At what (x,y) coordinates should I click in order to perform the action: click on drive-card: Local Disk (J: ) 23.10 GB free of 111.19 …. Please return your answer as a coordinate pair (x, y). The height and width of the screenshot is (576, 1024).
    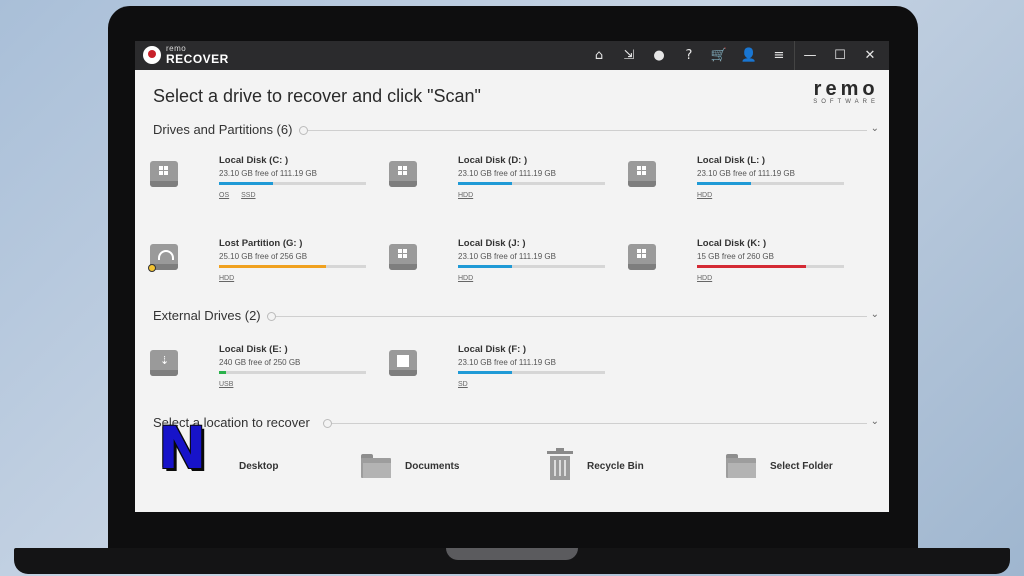
    Looking at the image, I should click on (490, 265).